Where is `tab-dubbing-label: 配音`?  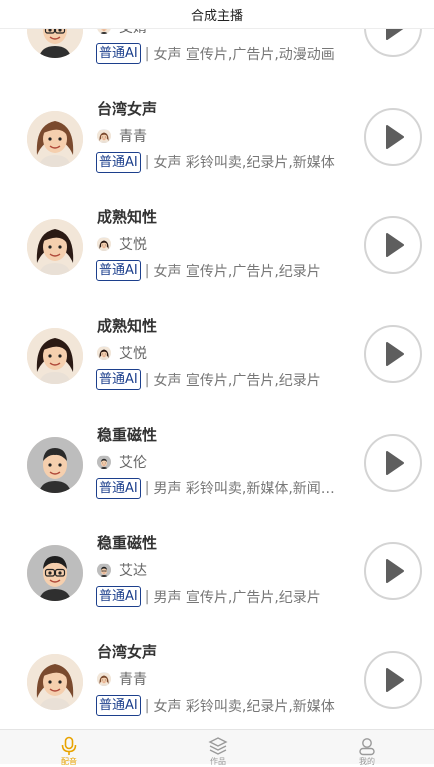
tab-dubbing-label: 配音 is located at coordinates (69, 761).